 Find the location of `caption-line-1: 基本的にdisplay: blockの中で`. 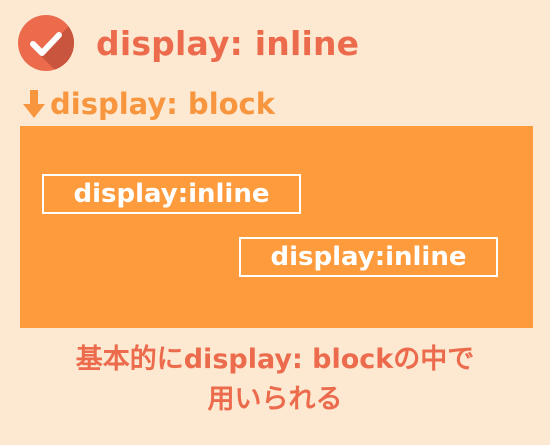

caption-line-1: 基本的にdisplay: blockの中で is located at coordinates (275, 359).